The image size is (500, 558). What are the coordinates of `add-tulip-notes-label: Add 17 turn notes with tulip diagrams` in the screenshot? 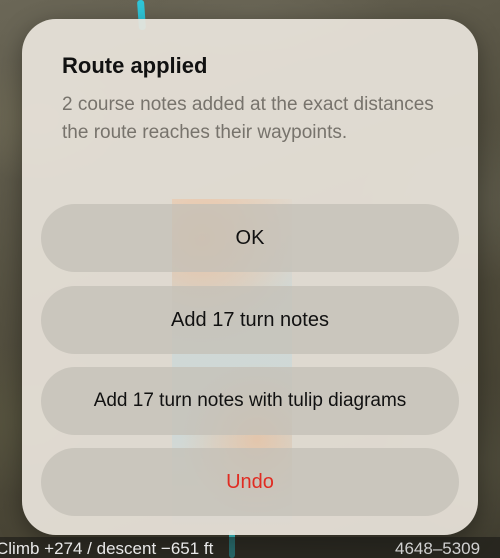 It's located at (250, 400).